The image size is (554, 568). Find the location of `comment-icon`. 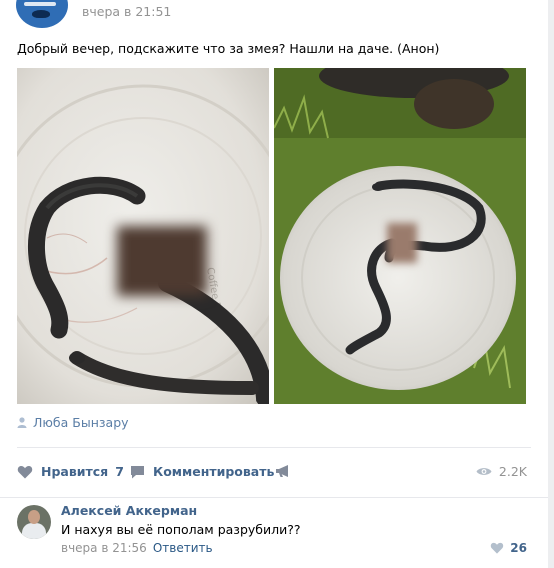

comment-icon is located at coordinates (137, 471).